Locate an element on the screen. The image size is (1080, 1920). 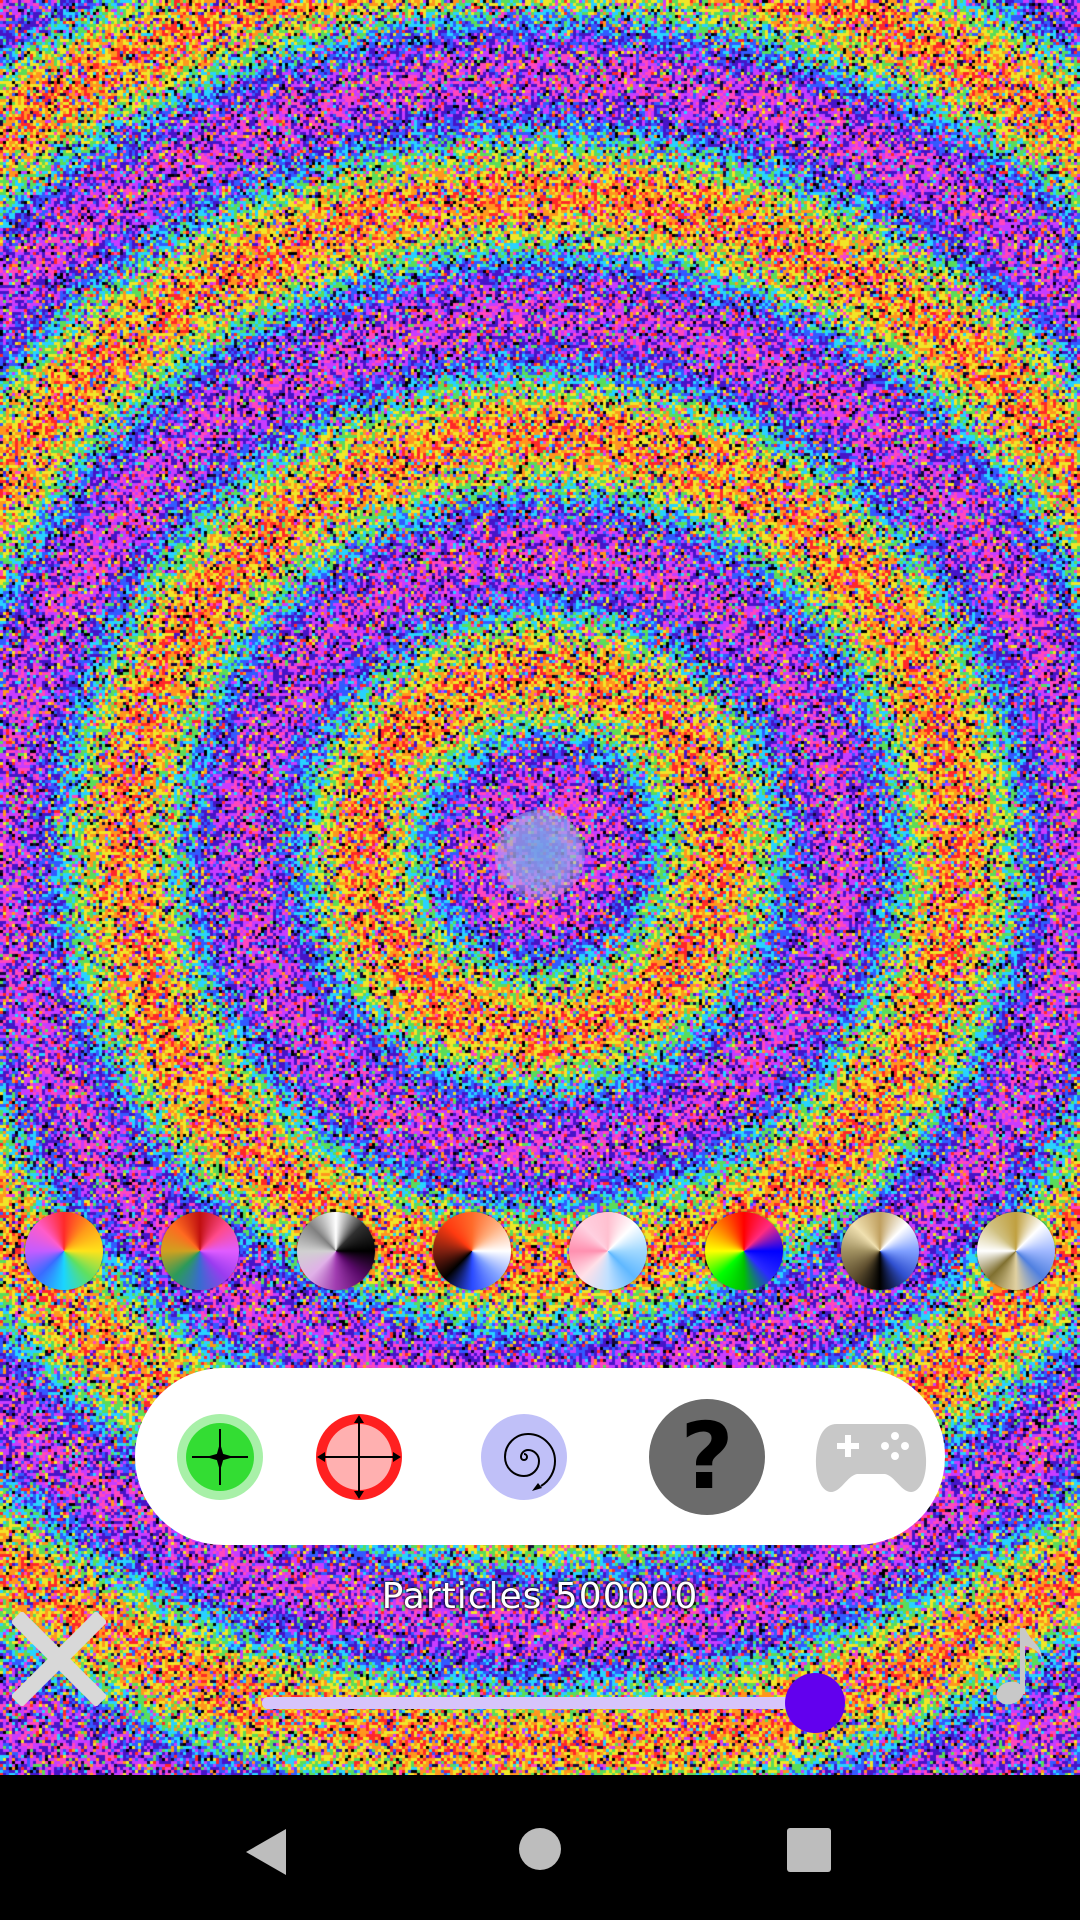
warm-magenta-palette is located at coordinates (200, 1251).